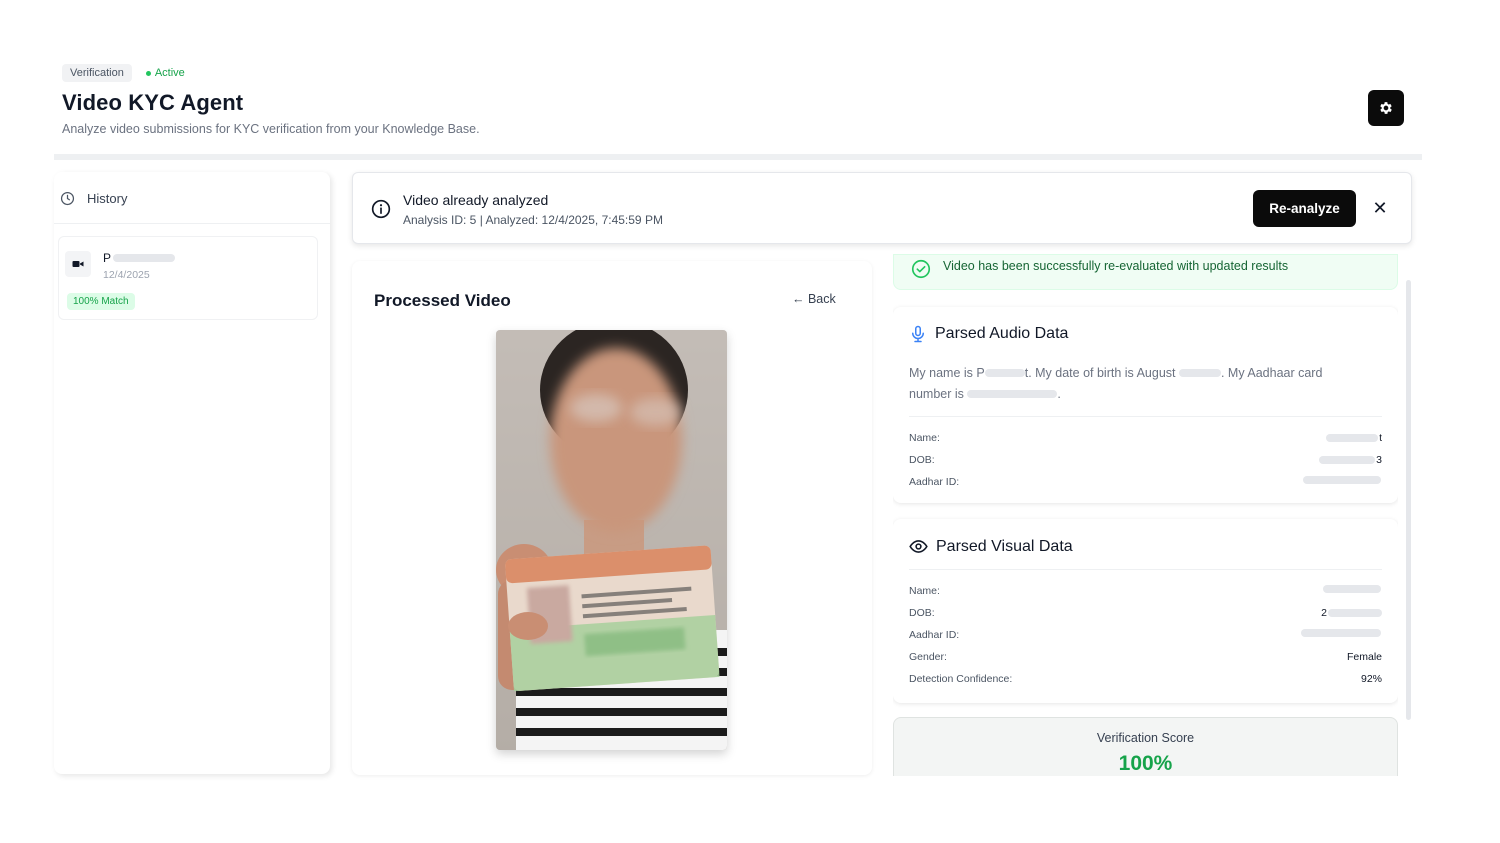  Describe the element at coordinates (1145, 461) in the screenshot. I see `audio-field-row: DOB: 3` at that location.